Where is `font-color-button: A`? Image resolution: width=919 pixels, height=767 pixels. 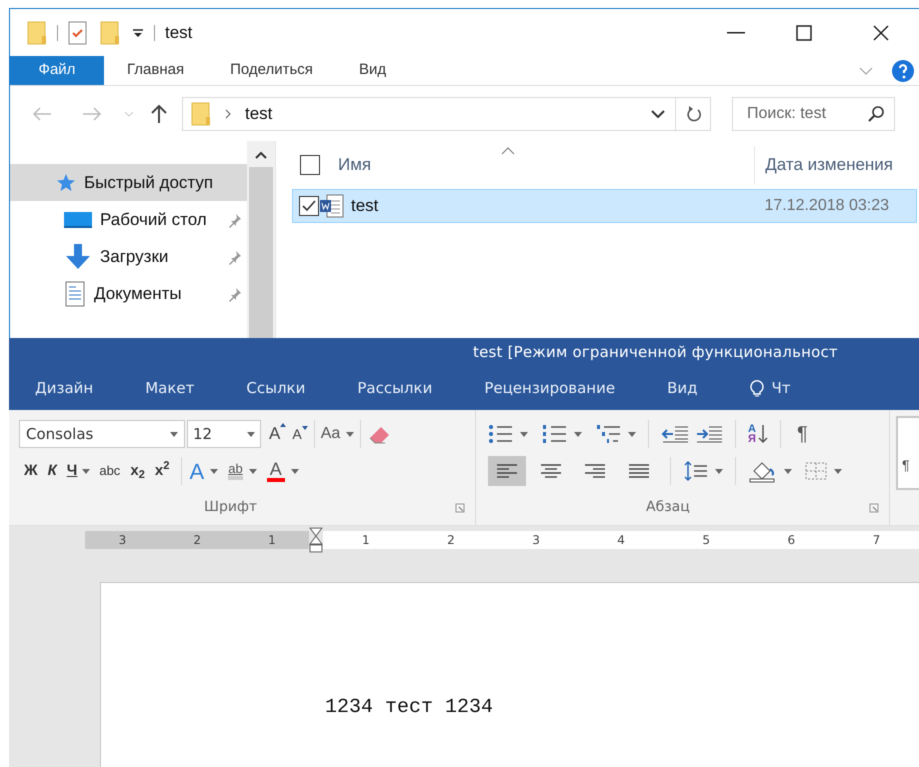 font-color-button: A is located at coordinates (282, 471).